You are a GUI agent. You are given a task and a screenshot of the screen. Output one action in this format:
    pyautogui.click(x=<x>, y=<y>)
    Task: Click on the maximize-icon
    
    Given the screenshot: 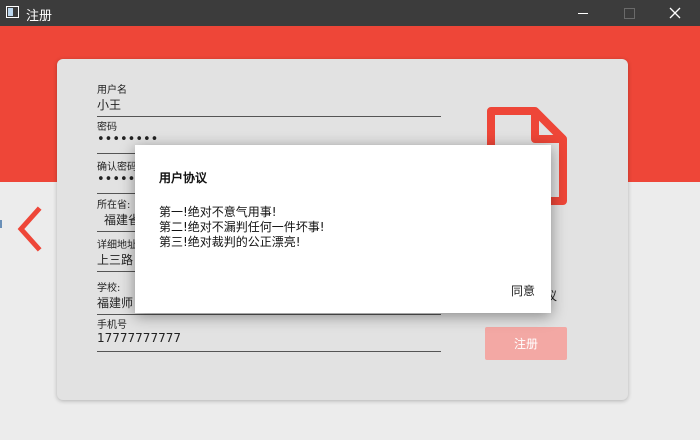 What is the action you would take?
    pyautogui.click(x=629, y=13)
    